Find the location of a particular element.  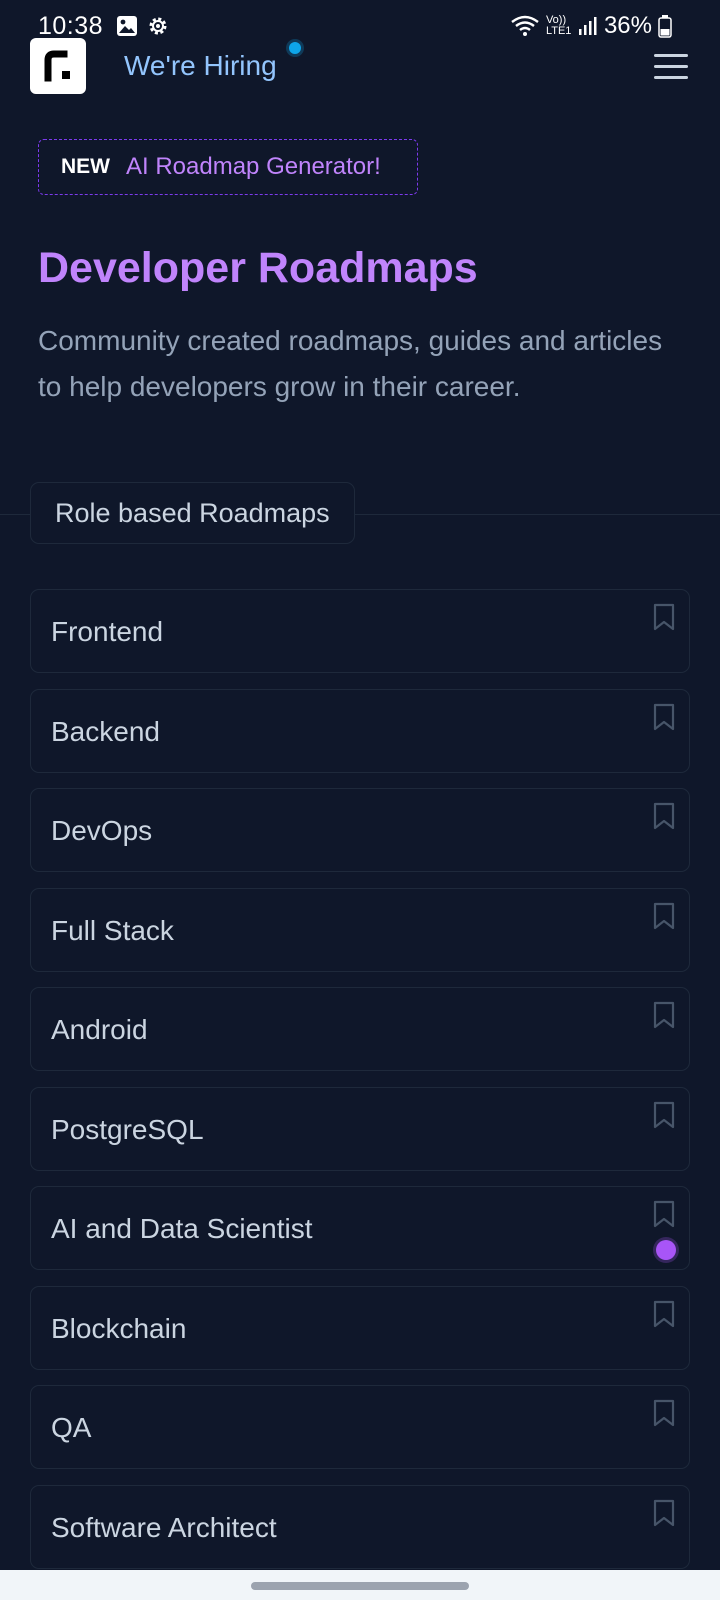

page-title: Developer Roadmaps is located at coordinates (258, 268).